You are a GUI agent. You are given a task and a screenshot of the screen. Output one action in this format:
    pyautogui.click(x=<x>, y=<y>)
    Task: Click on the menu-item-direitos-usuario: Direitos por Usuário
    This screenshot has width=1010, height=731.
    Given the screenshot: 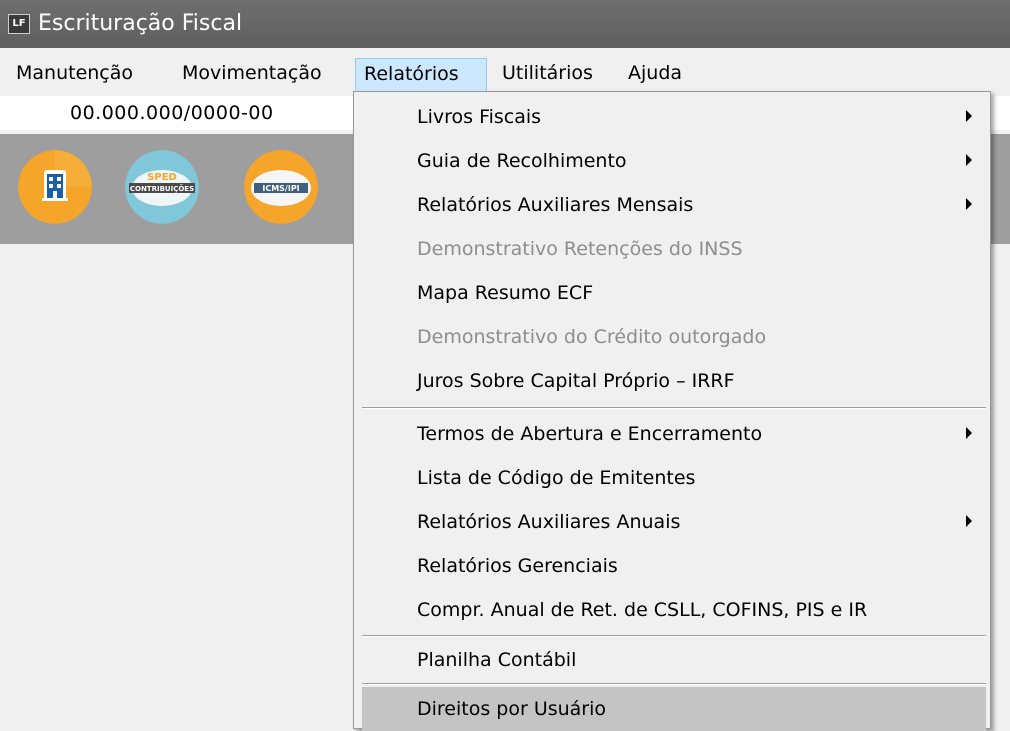 What is the action you would take?
    pyautogui.click(x=674, y=709)
    